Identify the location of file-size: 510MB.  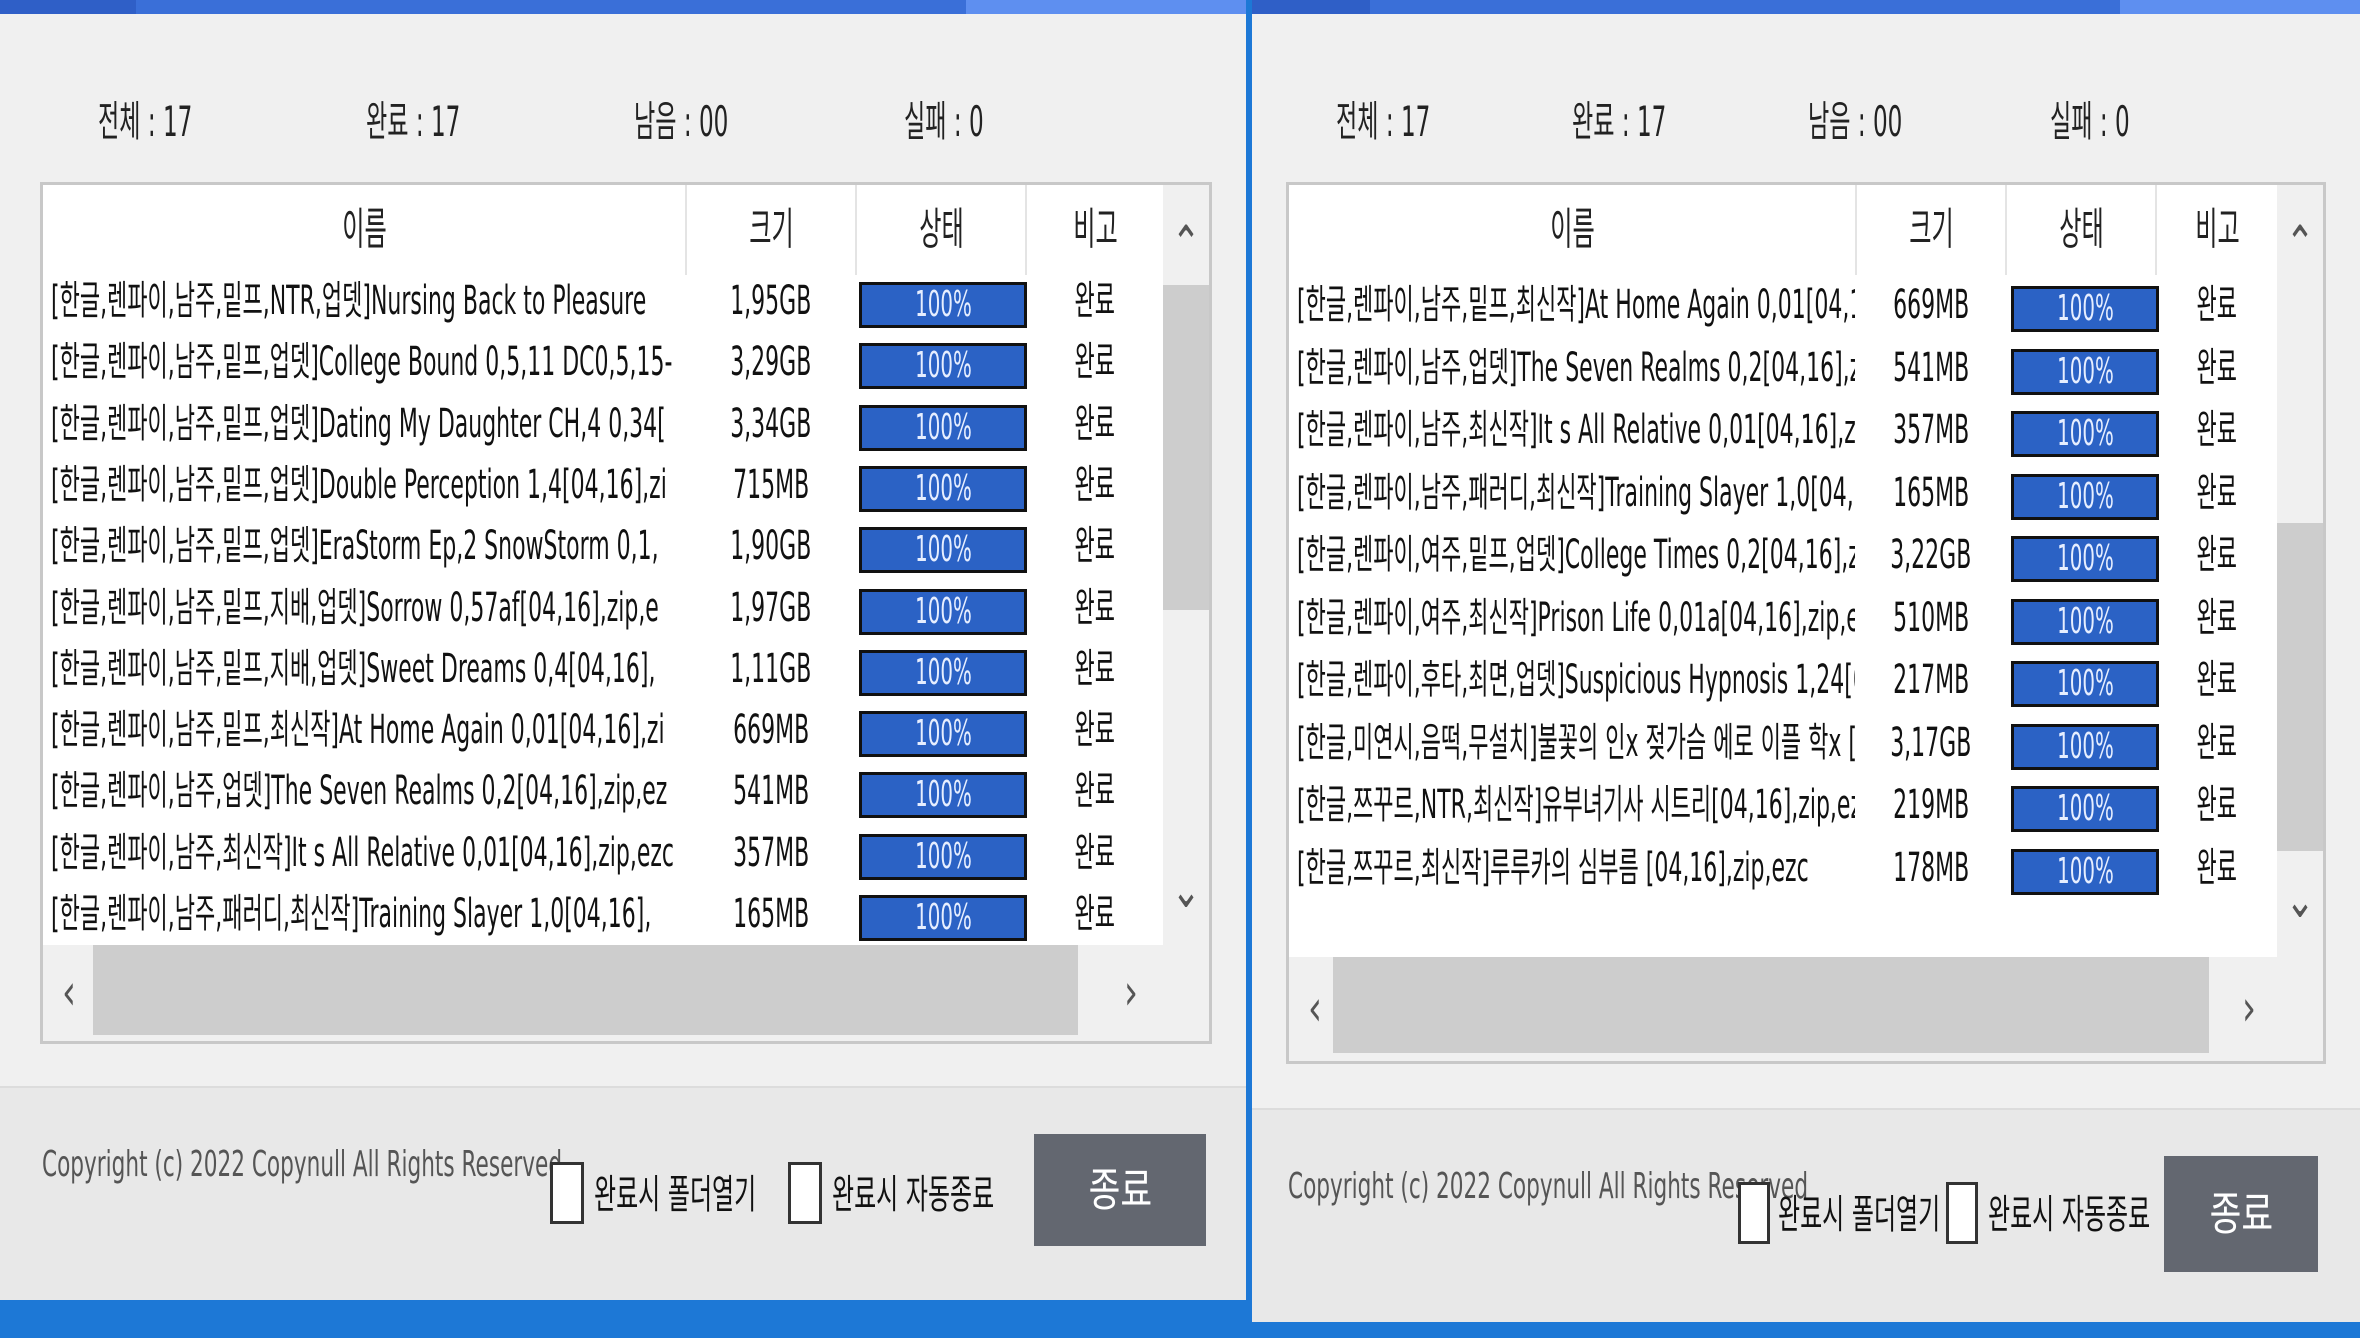
(1931, 617).